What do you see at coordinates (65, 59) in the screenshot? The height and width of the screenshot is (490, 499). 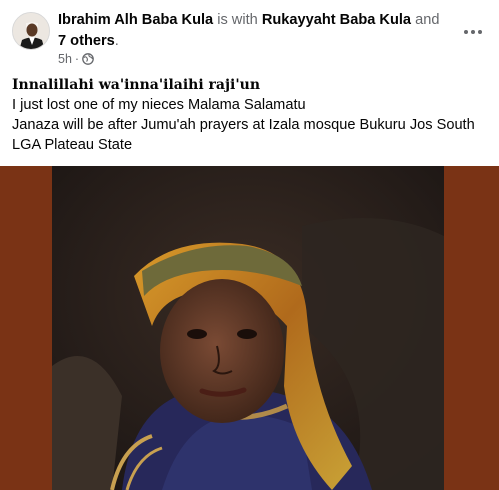 I see `post-time: 5h` at bounding box center [65, 59].